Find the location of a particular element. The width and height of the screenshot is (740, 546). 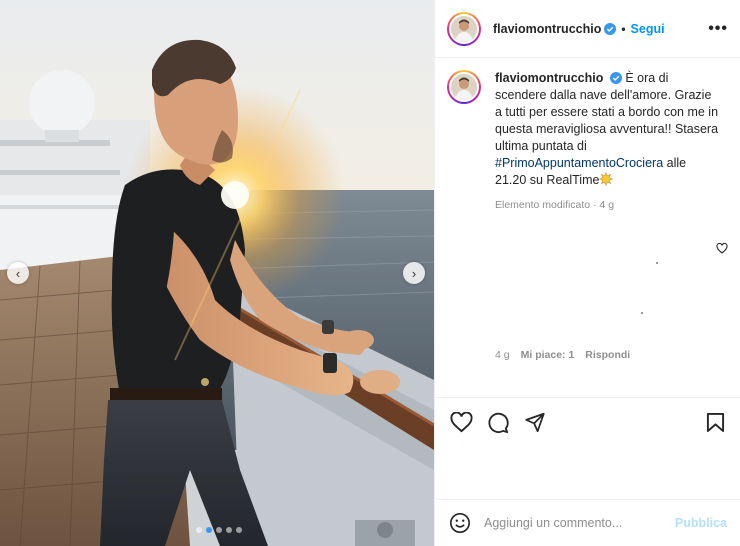

add-comment-bar: Pubblica is located at coordinates (587, 522).